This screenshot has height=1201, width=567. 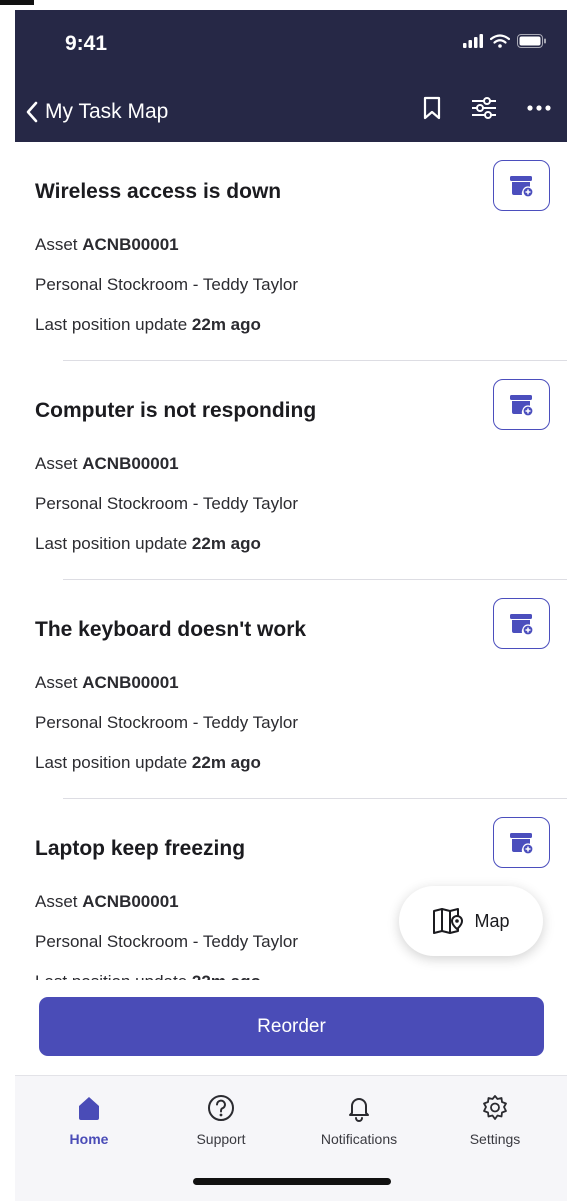 What do you see at coordinates (359, 1110) in the screenshot?
I see `bell-icon` at bounding box center [359, 1110].